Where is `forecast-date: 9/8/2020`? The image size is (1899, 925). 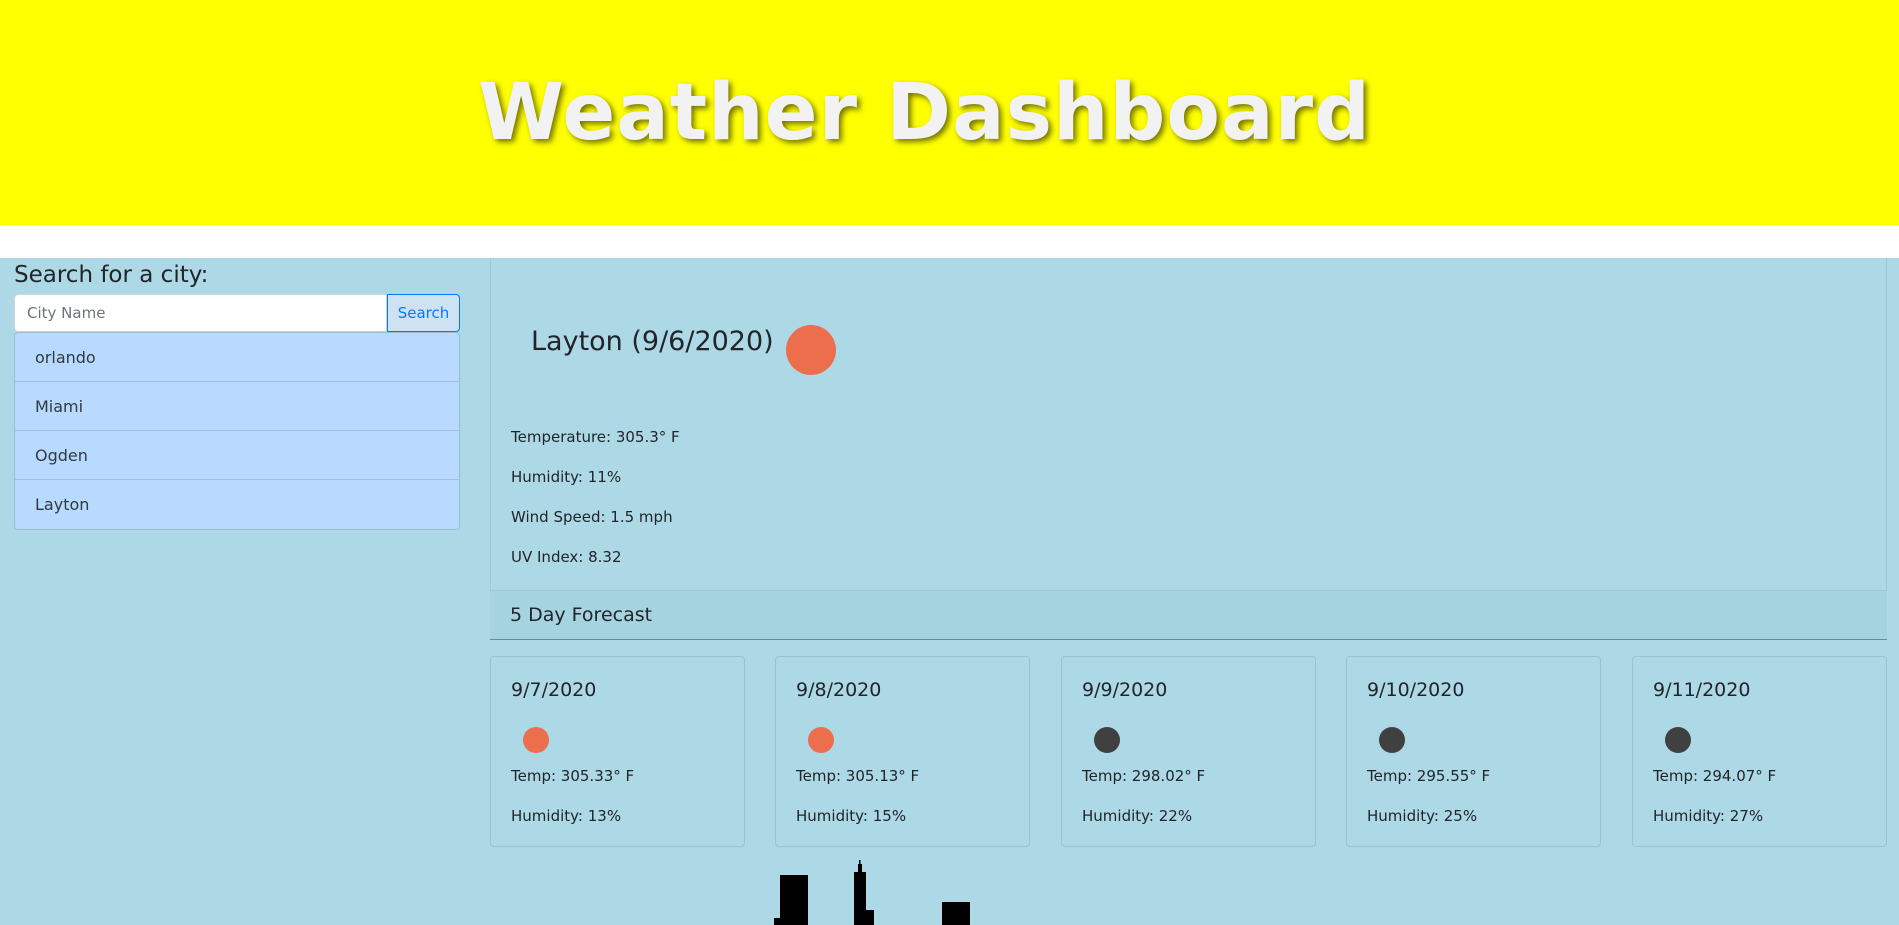 forecast-date: 9/8/2020 is located at coordinates (839, 690).